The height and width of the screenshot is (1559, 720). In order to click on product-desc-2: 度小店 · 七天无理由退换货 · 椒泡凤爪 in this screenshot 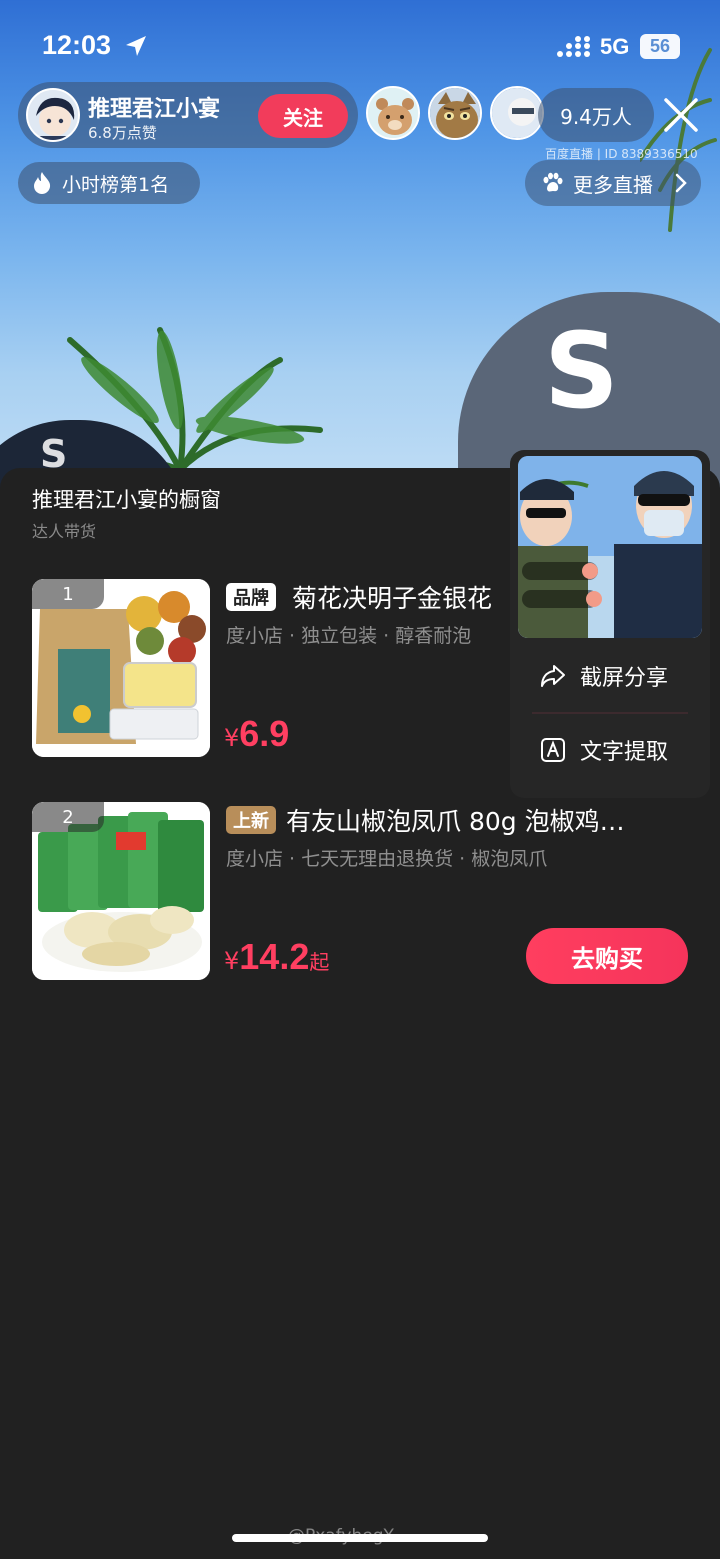, I will do `click(387, 859)`.